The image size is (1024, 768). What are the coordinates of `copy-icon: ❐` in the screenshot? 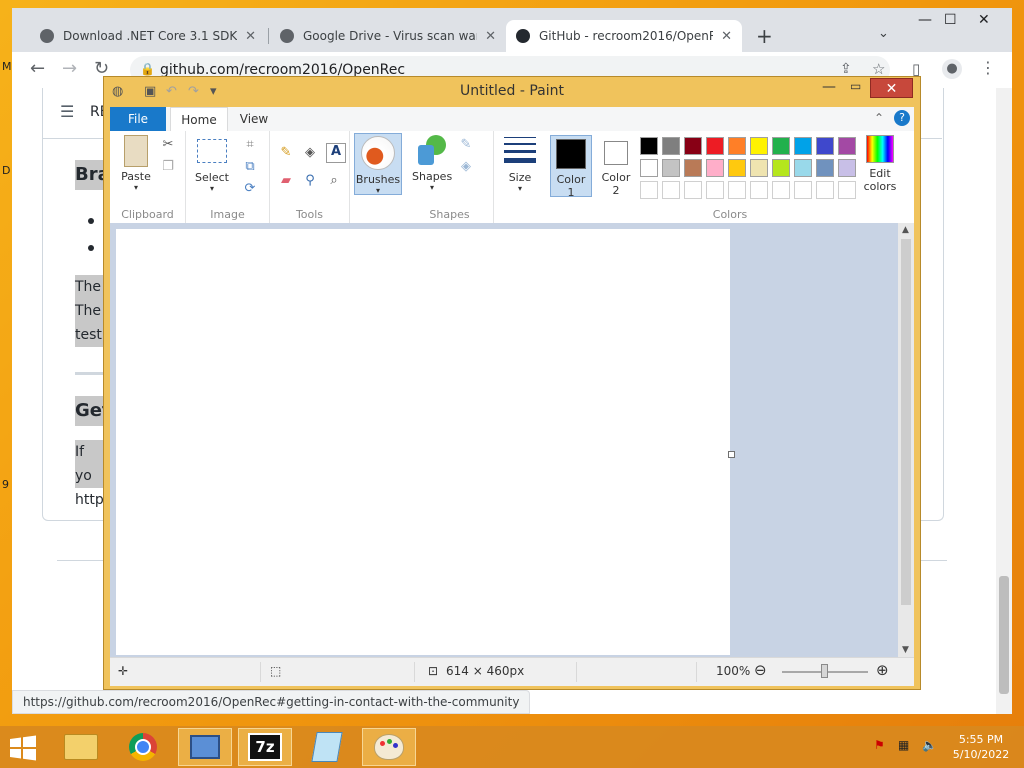 It's located at (168, 167).